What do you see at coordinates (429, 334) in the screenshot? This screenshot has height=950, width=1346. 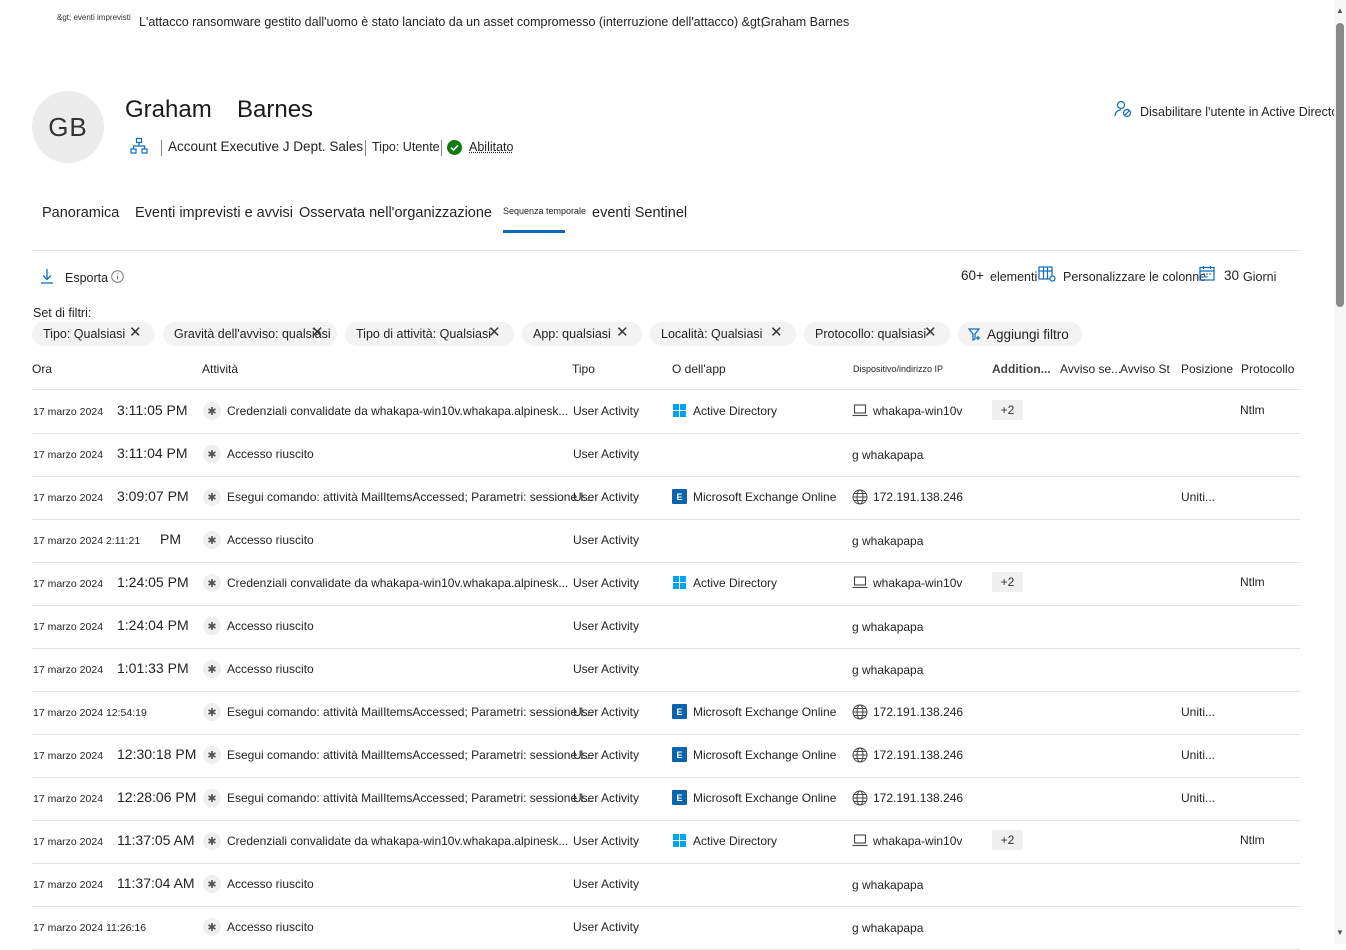 I see `filter-pill-activity-type: Tipo di attività: Qualsiasi ✕` at bounding box center [429, 334].